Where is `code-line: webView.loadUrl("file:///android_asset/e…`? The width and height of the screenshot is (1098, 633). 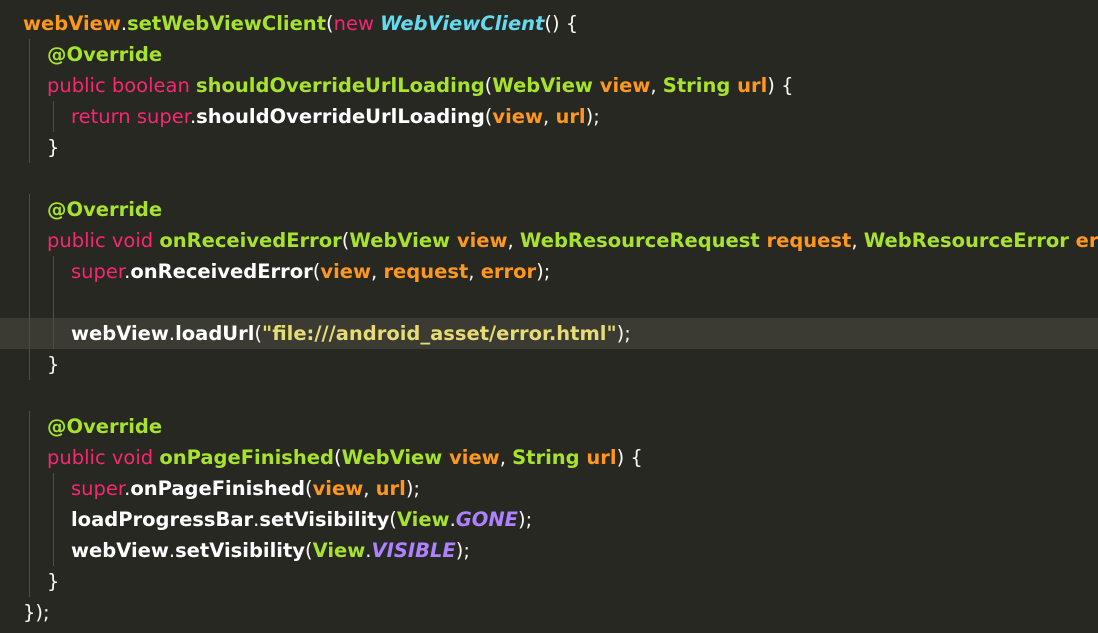
code-line: webView.loadUrl("file:///android_asset/e… is located at coordinates (549, 333).